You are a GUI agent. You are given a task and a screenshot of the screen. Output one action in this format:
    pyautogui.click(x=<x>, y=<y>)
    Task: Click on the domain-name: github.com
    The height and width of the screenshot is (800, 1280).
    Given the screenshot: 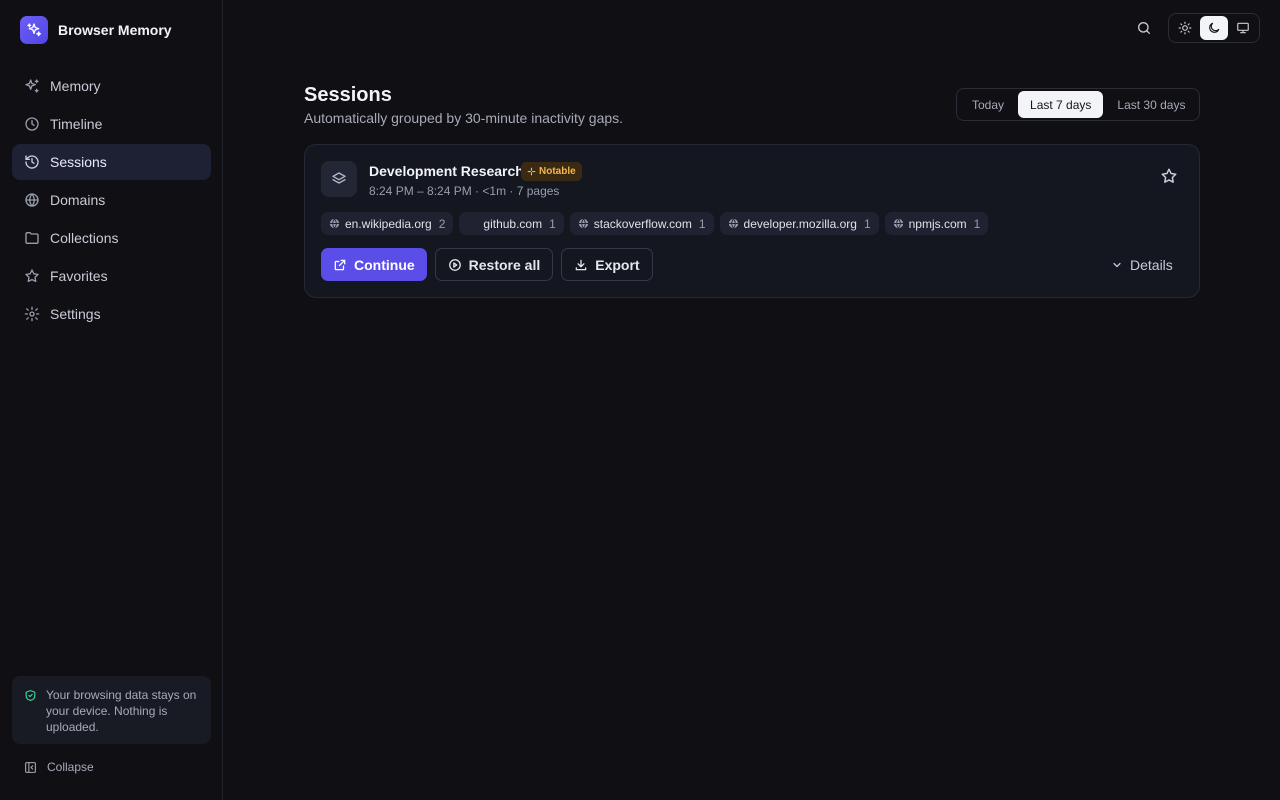 What is the action you would take?
    pyautogui.click(x=513, y=223)
    